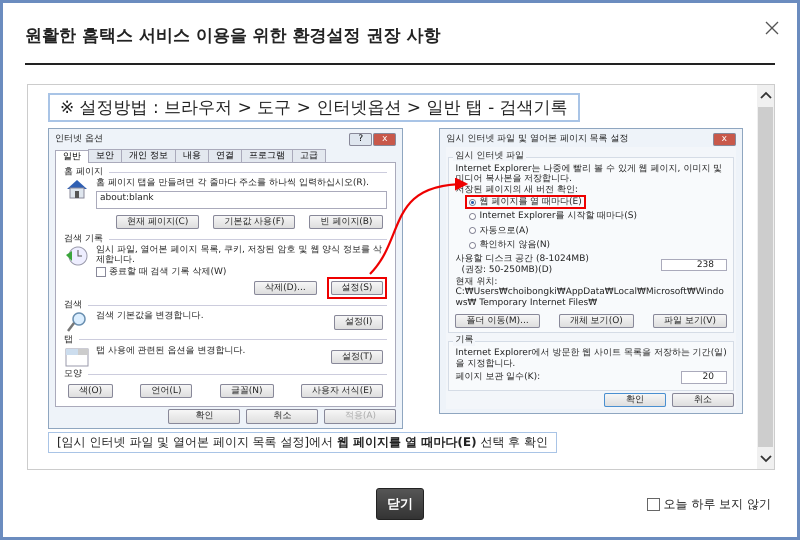 This screenshot has width=800, height=540. What do you see at coordinates (191, 155) in the screenshot?
I see `tab: 내용` at bounding box center [191, 155].